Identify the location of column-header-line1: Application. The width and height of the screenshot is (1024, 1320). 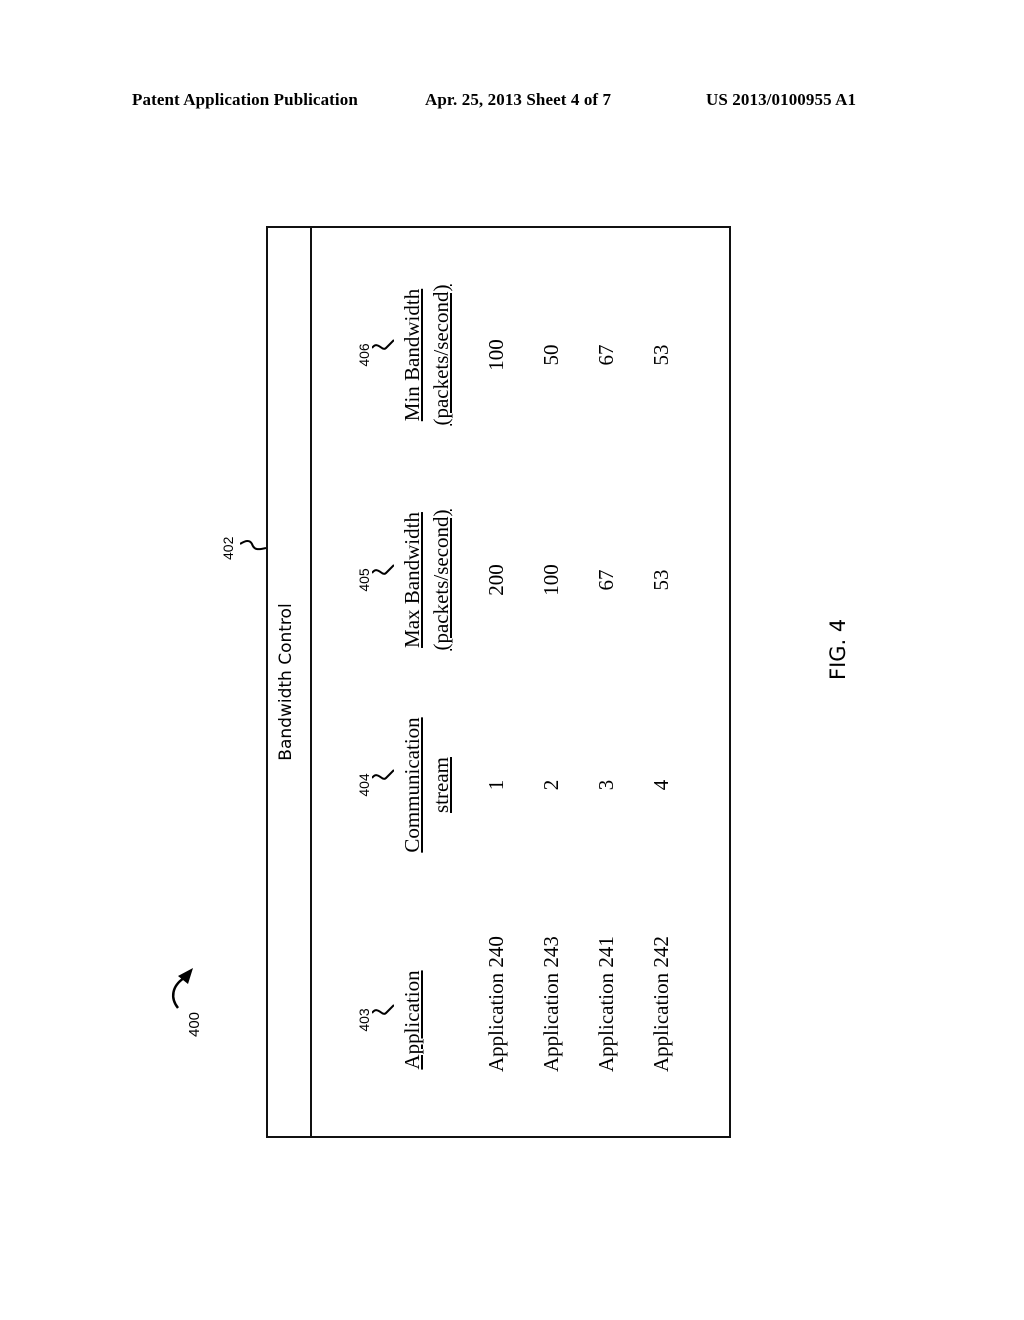
(412, 1020).